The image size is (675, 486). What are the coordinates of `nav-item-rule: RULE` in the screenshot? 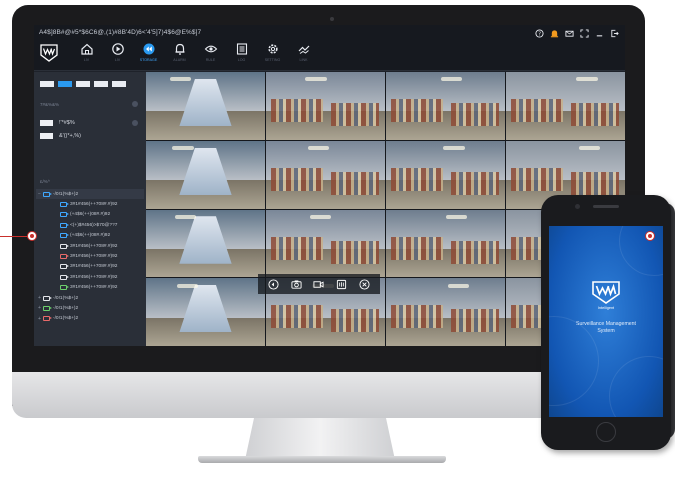 It's located at (210, 52).